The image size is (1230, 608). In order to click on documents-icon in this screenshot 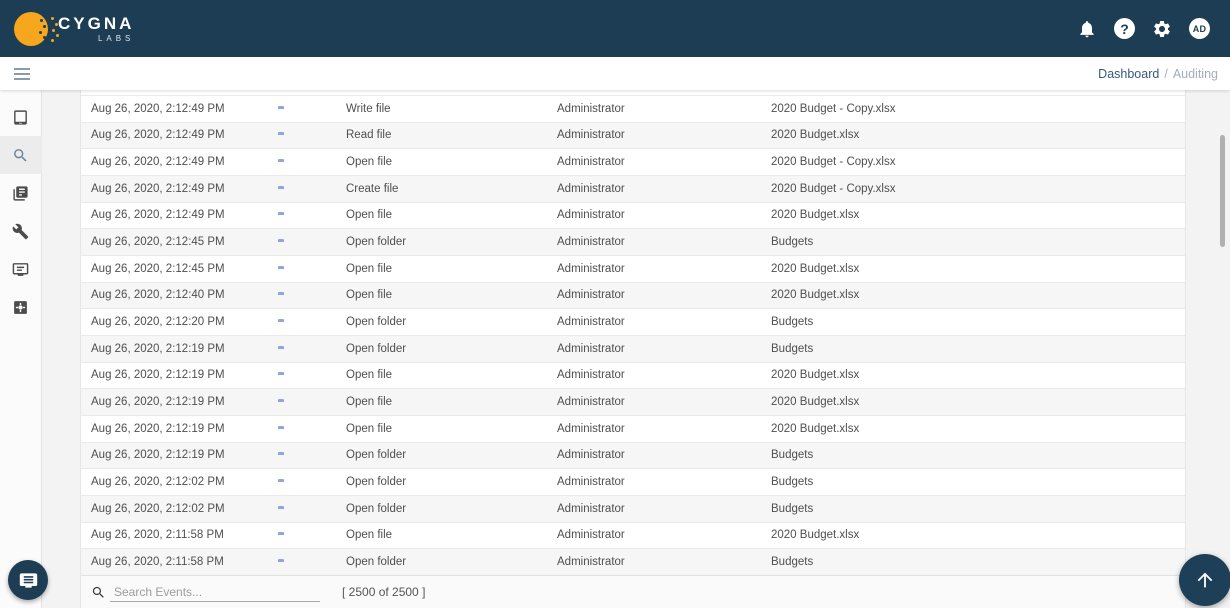, I will do `click(20, 193)`.